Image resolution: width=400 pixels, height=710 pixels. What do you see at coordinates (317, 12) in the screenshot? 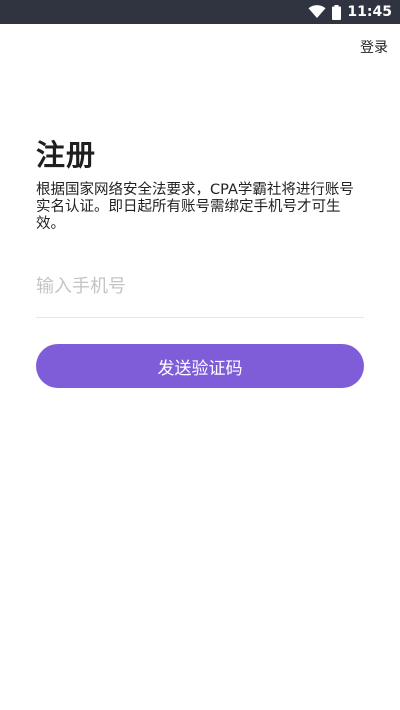
I see `wifi-icon` at bounding box center [317, 12].